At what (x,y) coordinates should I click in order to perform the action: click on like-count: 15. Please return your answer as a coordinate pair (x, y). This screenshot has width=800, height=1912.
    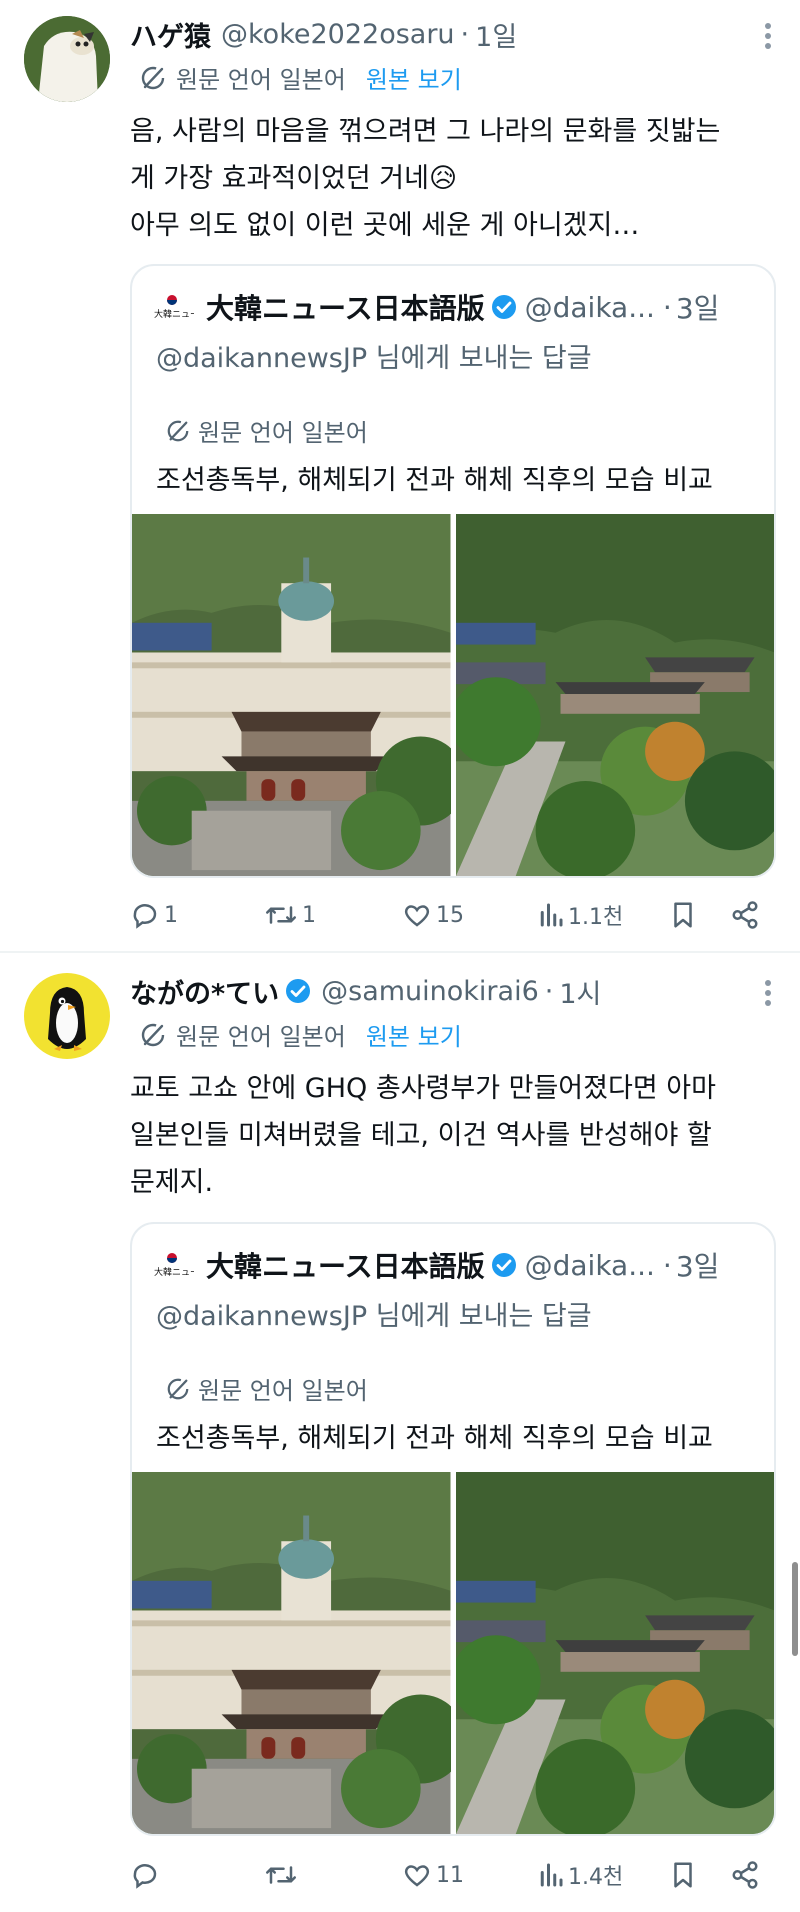
    Looking at the image, I should click on (450, 915).